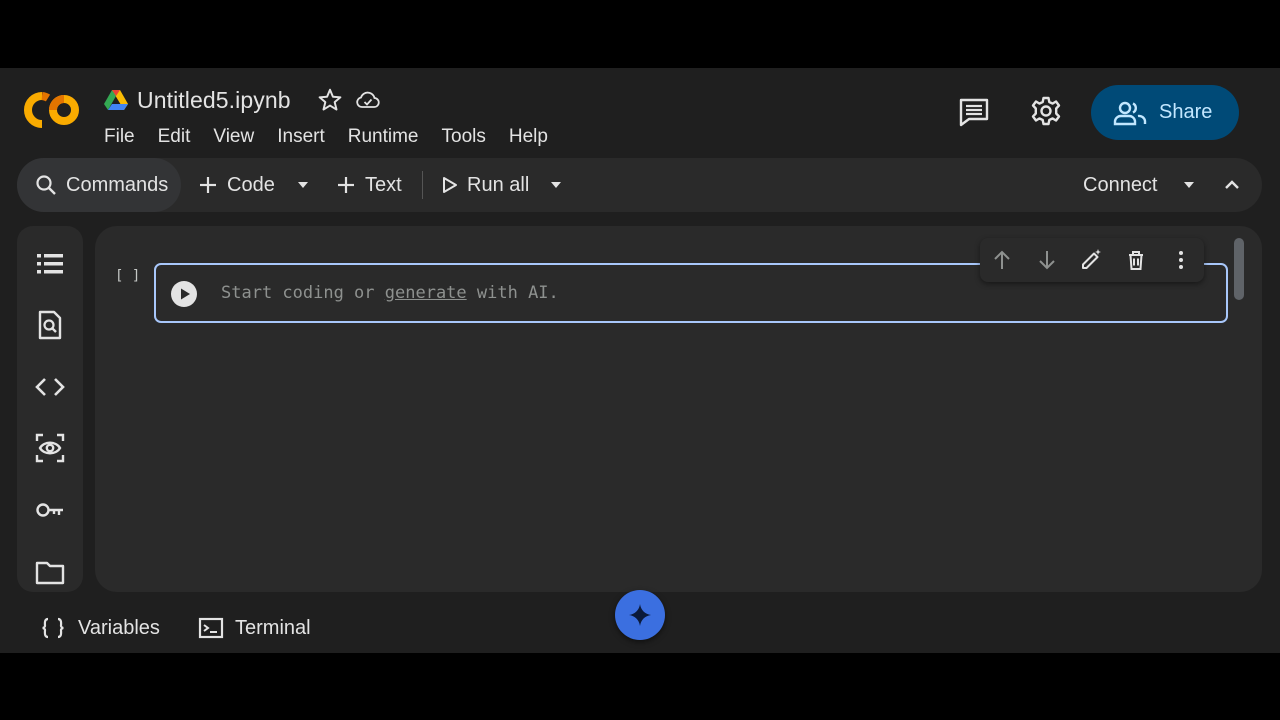  I want to click on secrets-key-icon, so click(50, 510).